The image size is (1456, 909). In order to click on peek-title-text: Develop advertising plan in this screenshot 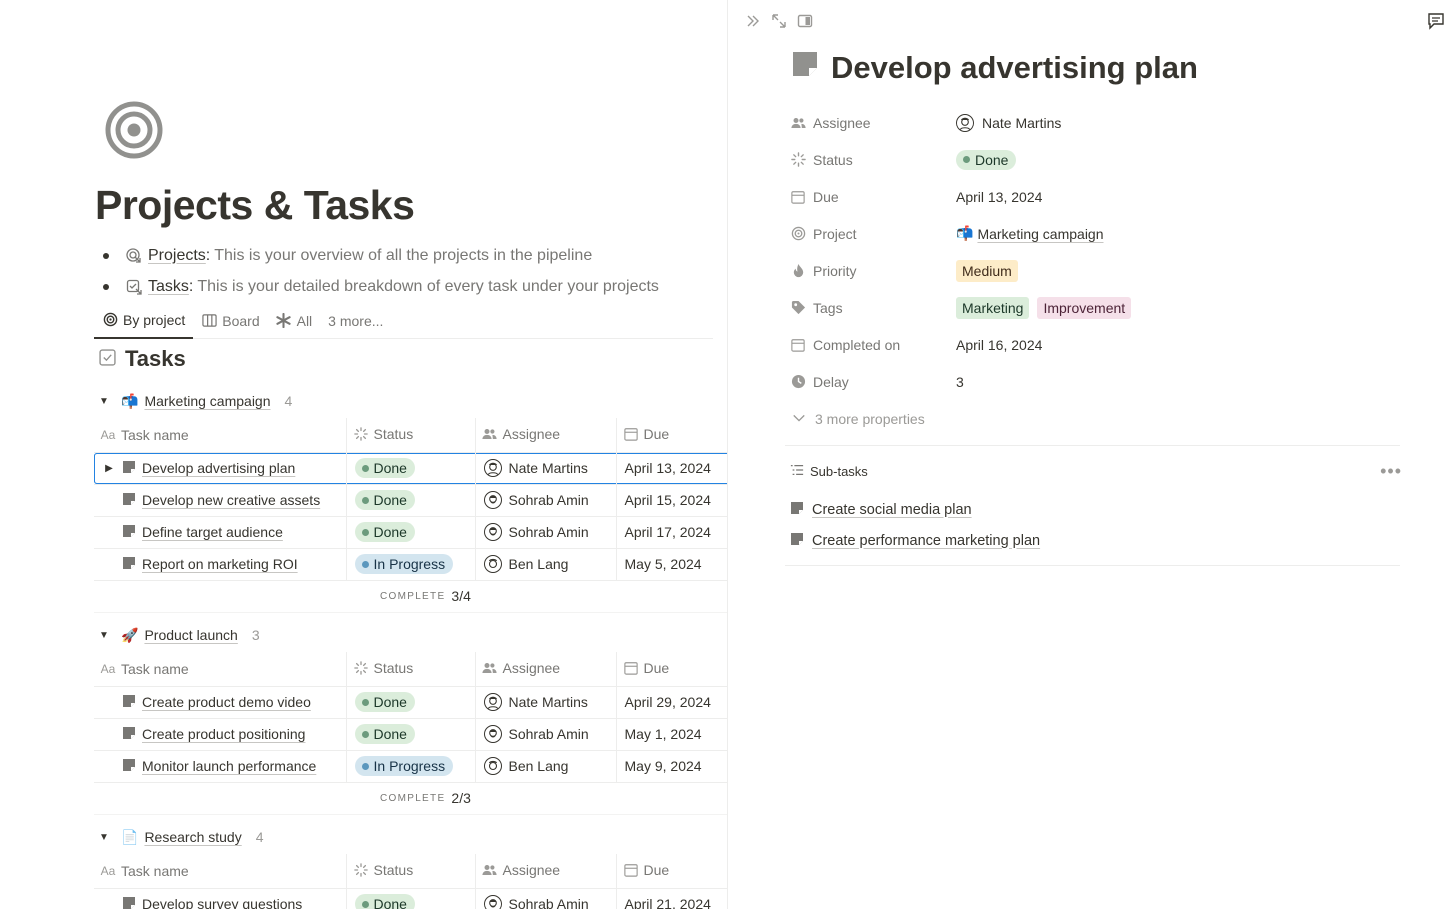, I will do `click(1014, 68)`.